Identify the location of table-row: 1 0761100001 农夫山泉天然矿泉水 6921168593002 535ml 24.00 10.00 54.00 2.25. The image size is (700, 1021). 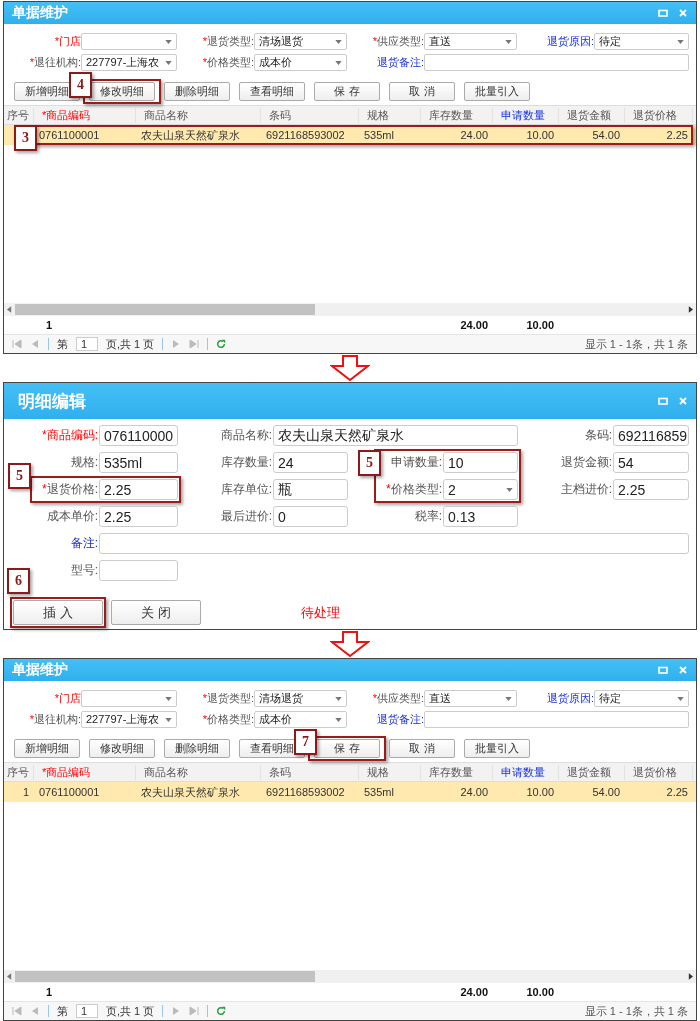
(350, 792).